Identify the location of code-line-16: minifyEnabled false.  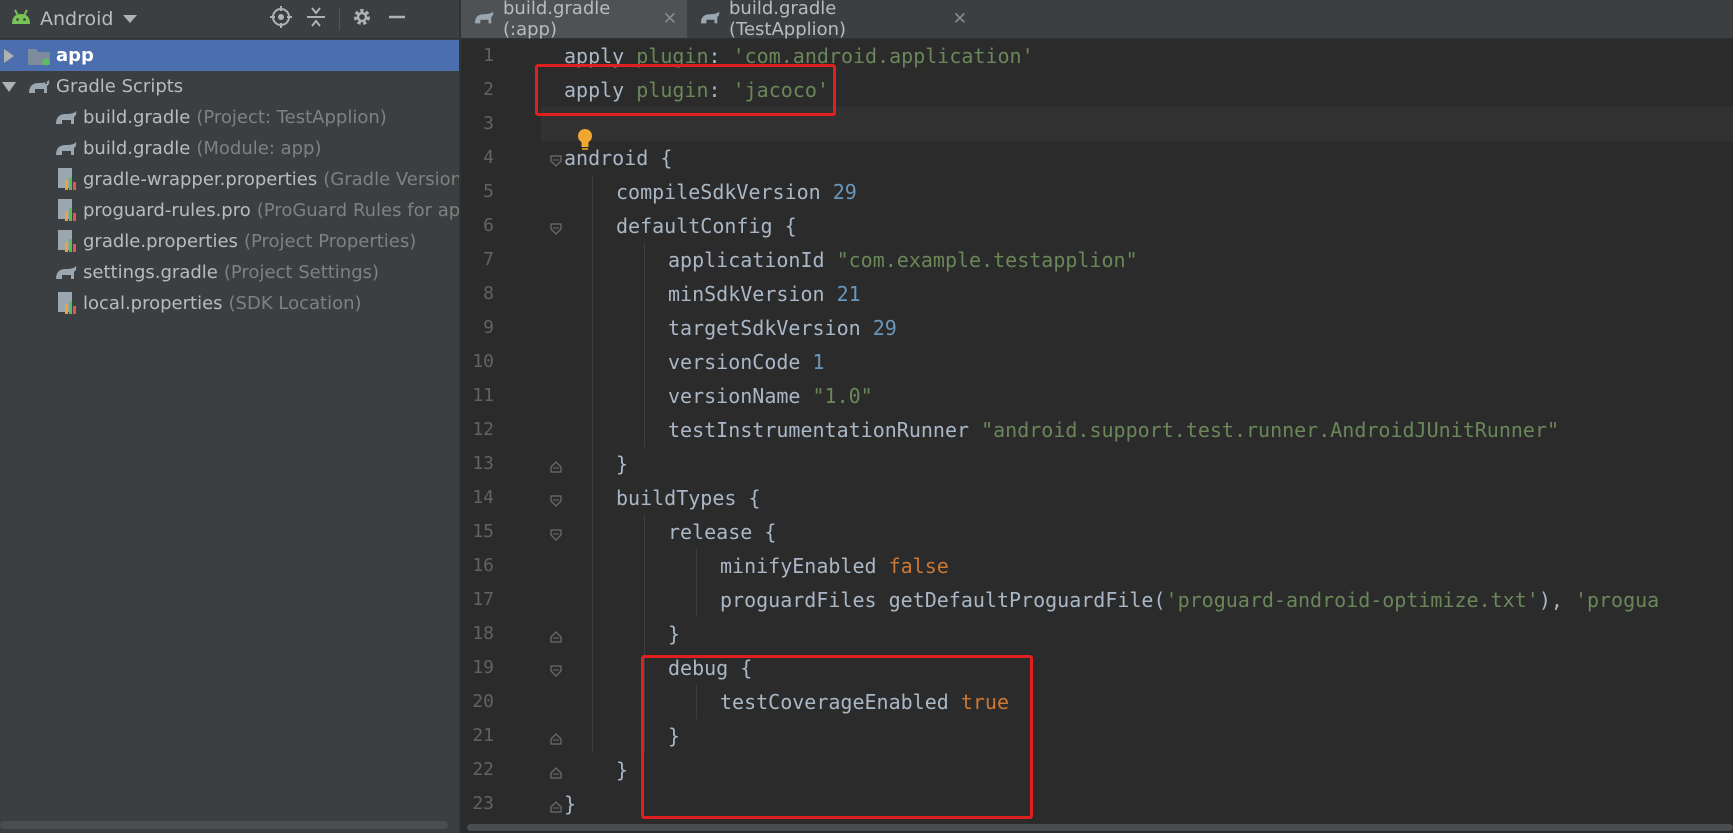
(834, 566).